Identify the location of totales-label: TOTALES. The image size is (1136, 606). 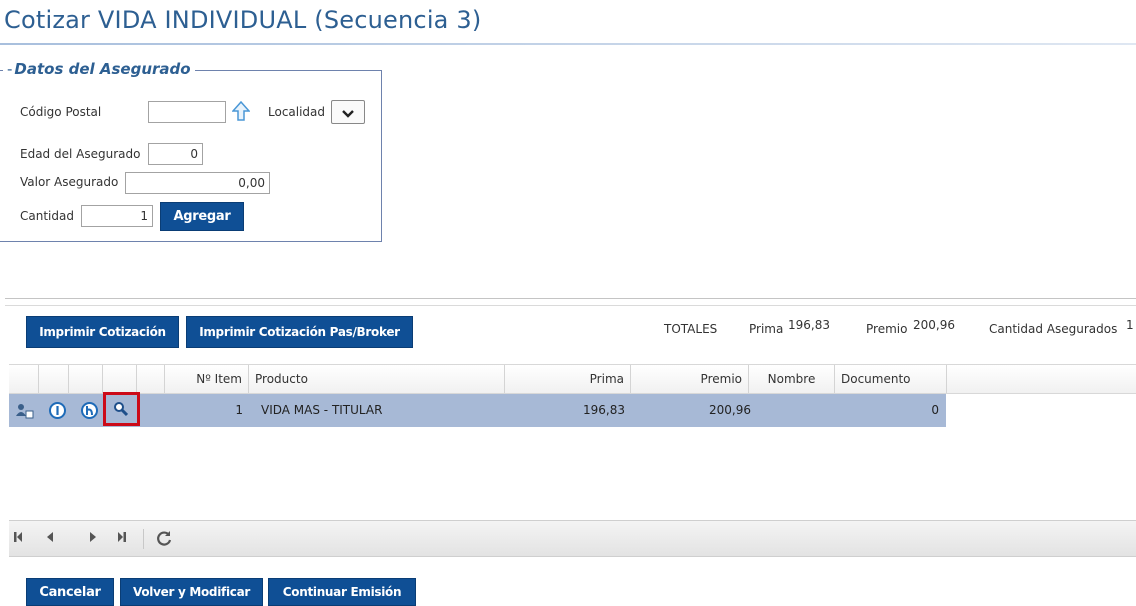
(691, 329).